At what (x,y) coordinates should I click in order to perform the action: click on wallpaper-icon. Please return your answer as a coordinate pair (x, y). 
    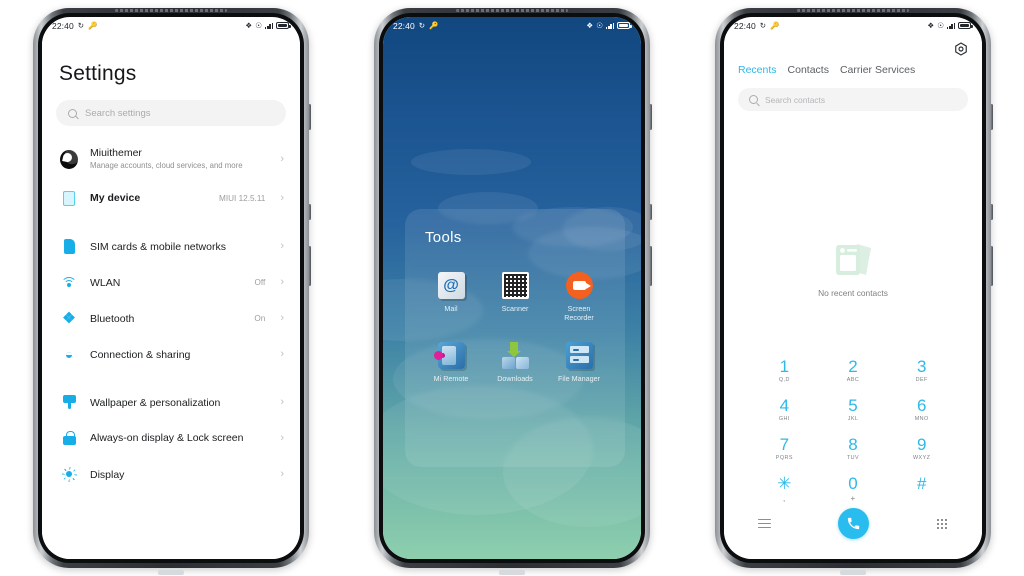
    Looking at the image, I should click on (69, 402).